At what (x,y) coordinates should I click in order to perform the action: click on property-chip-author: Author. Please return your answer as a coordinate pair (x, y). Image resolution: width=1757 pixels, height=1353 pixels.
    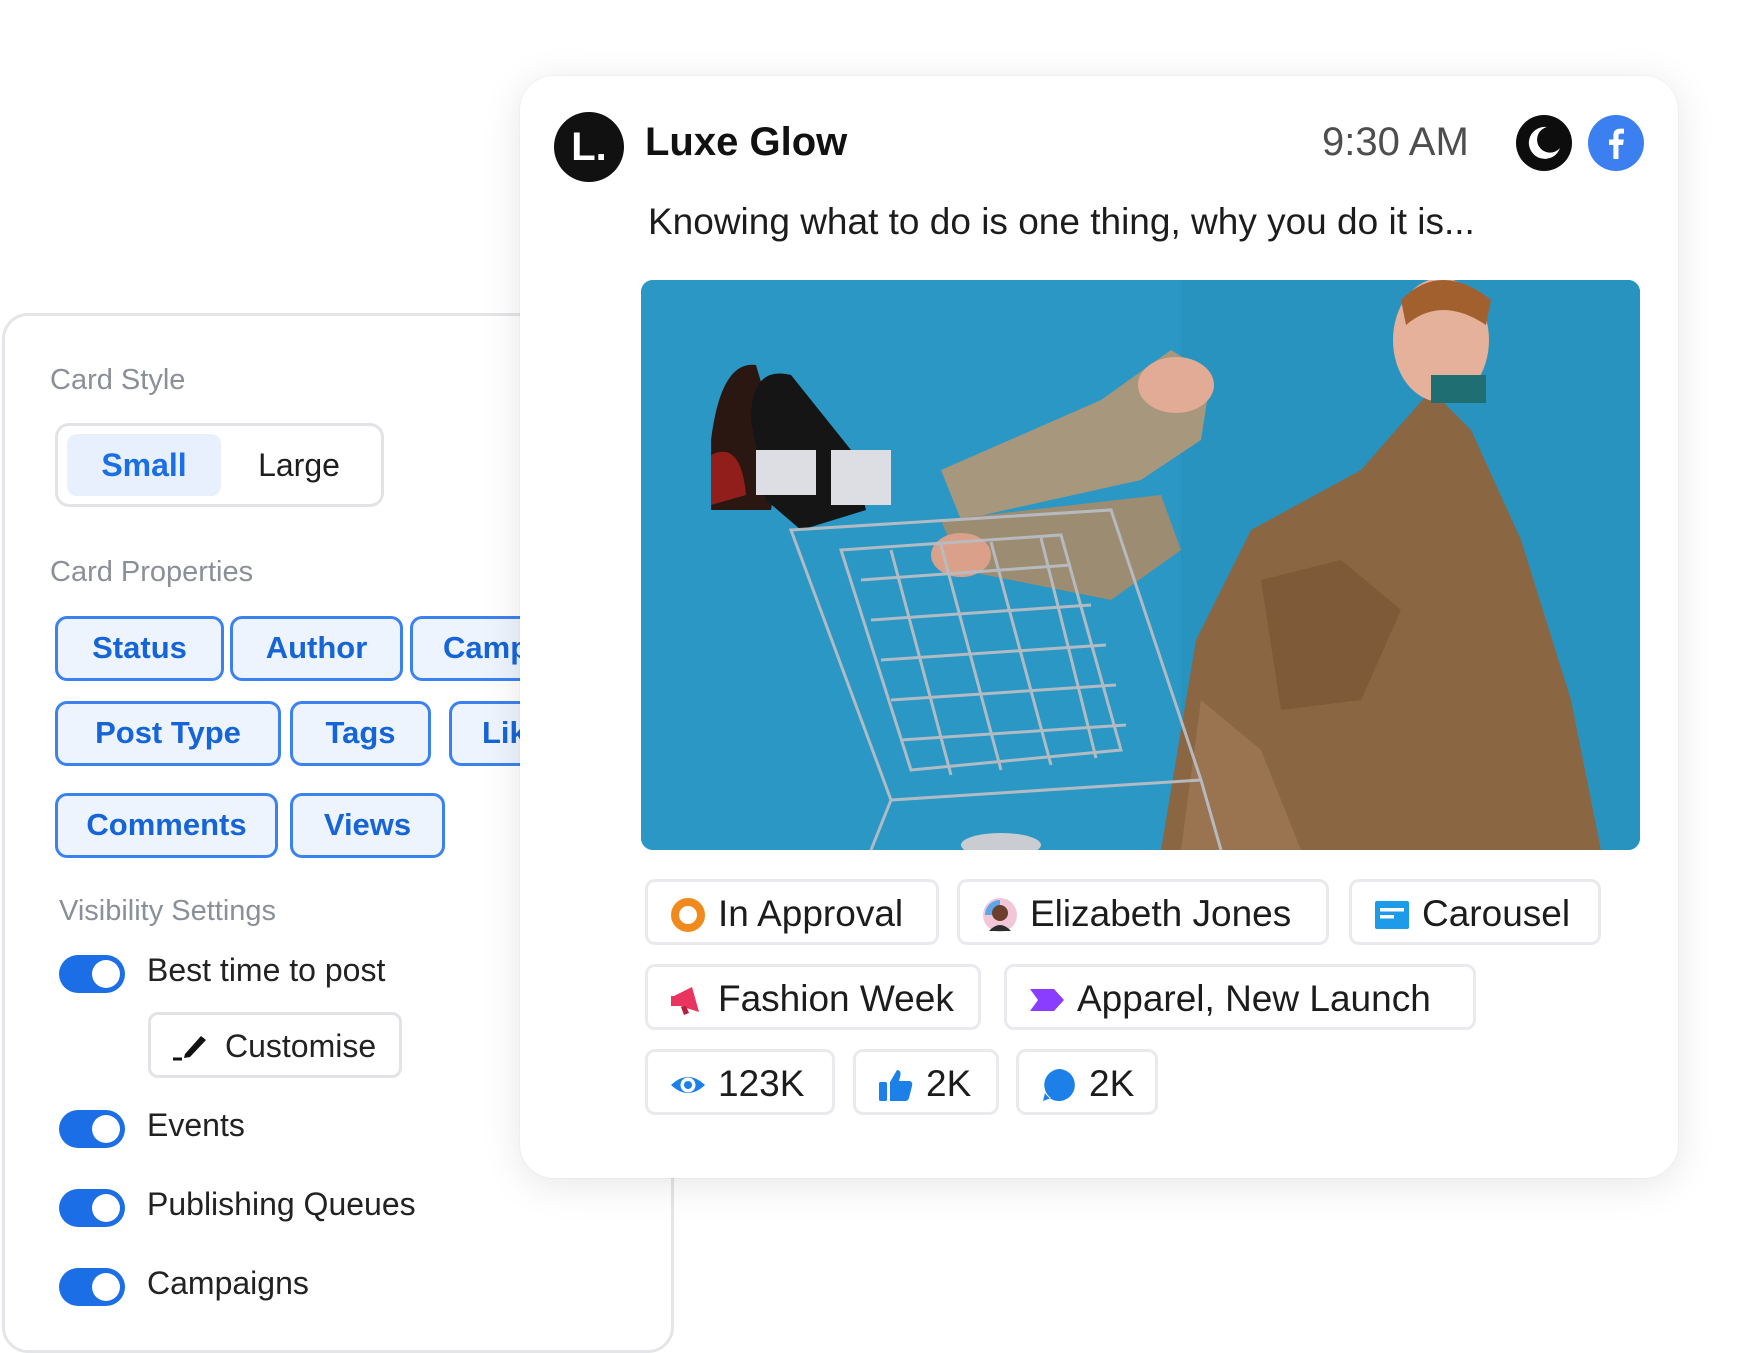
    Looking at the image, I should click on (316, 648).